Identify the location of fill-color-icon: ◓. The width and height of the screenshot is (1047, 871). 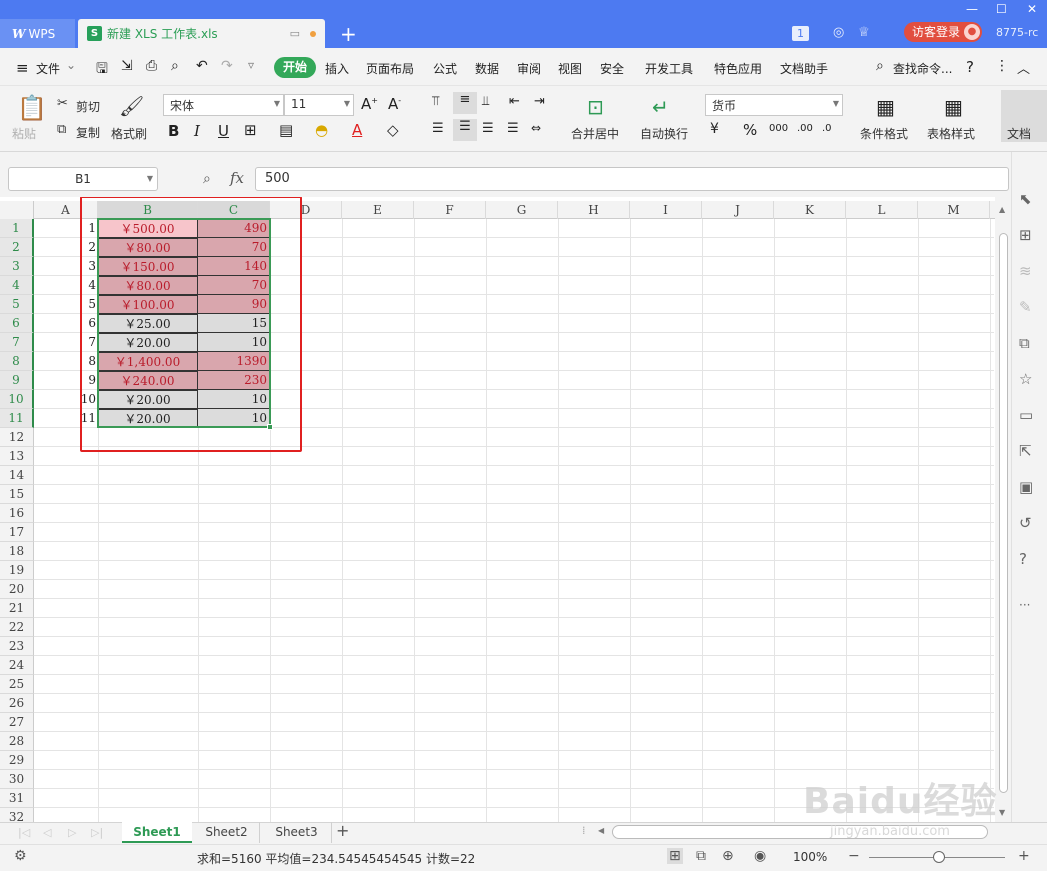
(321, 130).